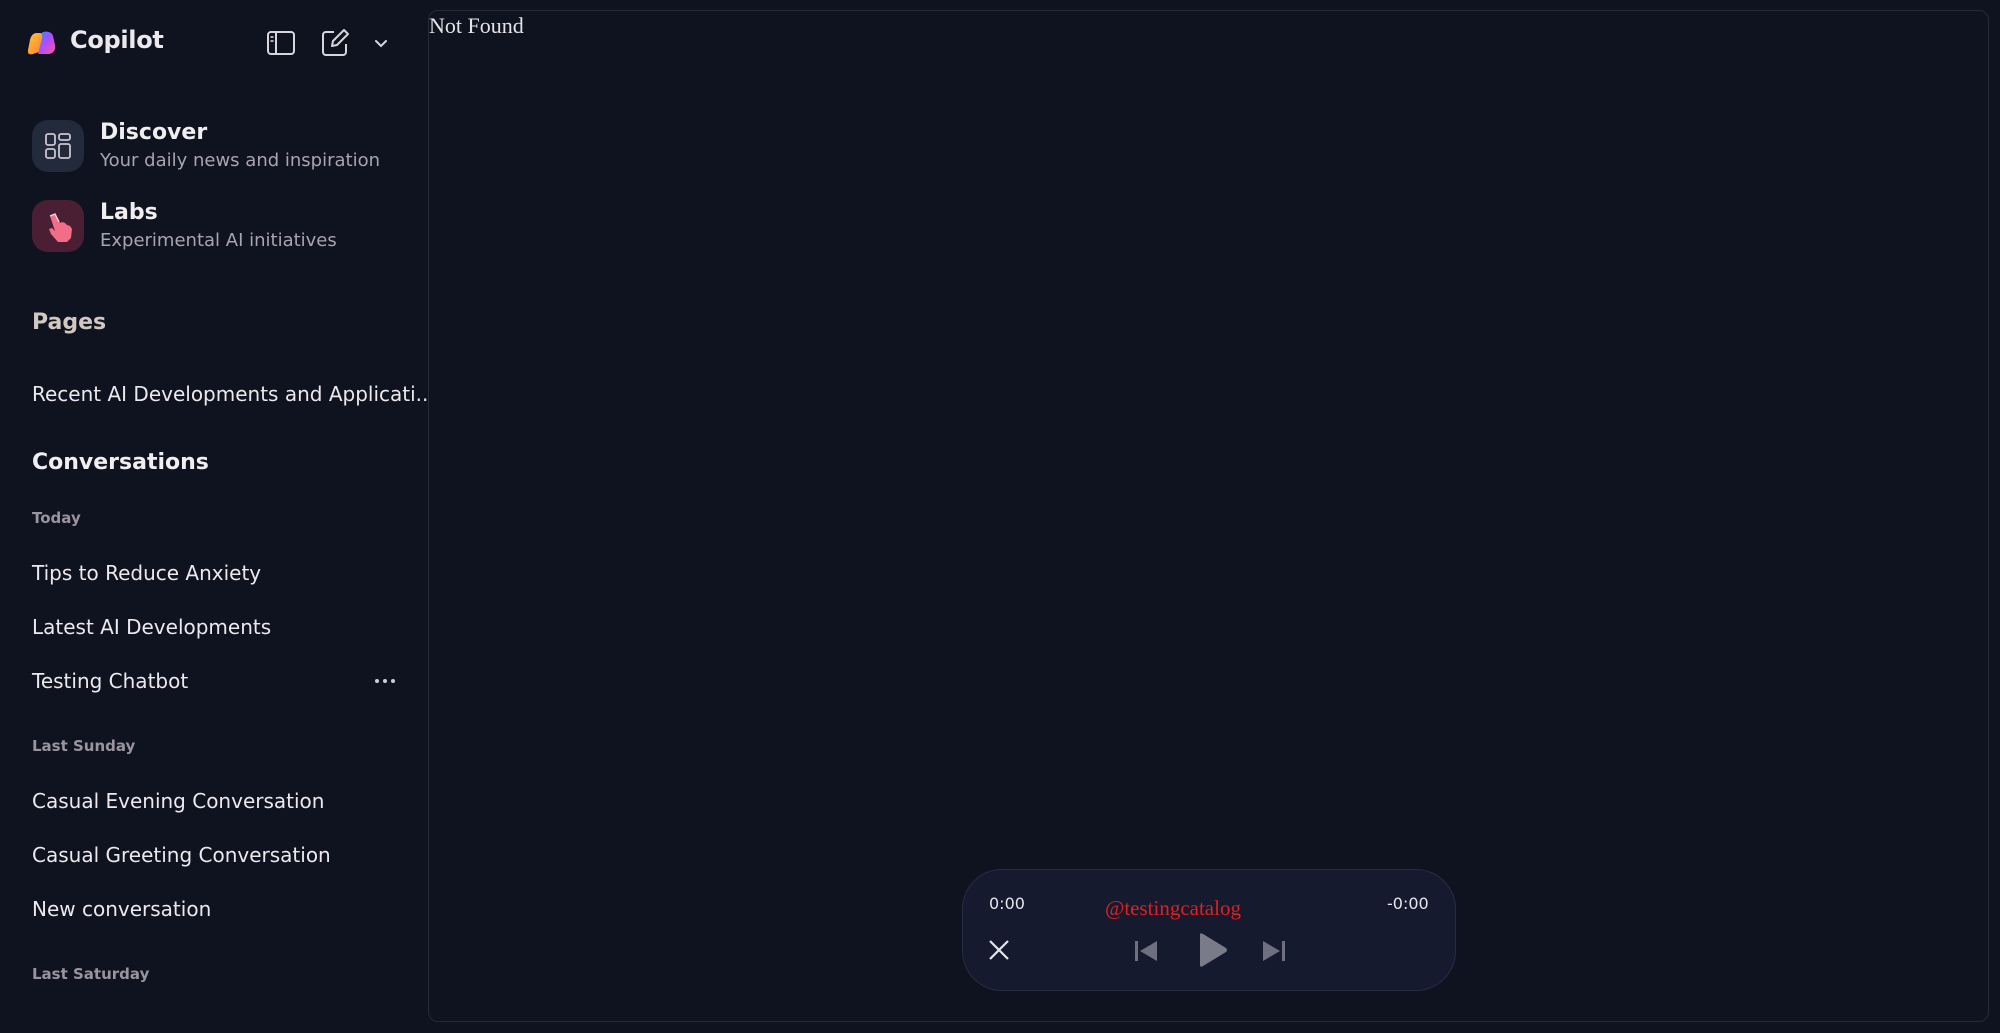 This screenshot has width=2000, height=1033. Describe the element at coordinates (218, 240) in the screenshot. I see `labs-subtitle: Experimental AI initiatives` at that location.